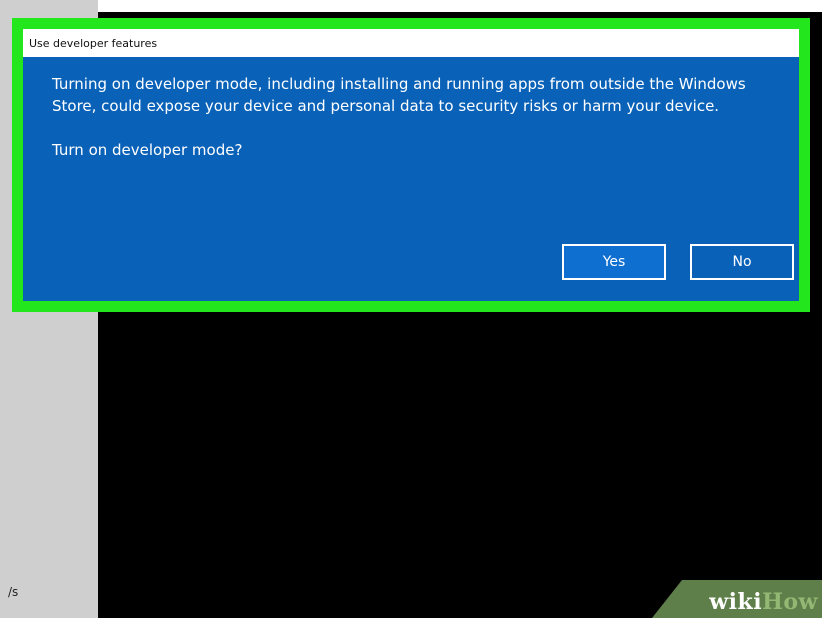  I want to click on wikihow-watermark: wikiHow, so click(737, 599).